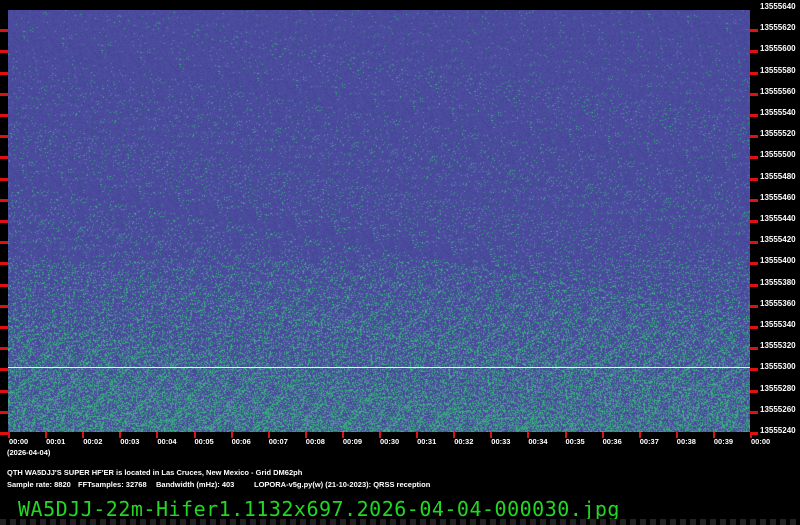  What do you see at coordinates (278, 441) in the screenshot?
I see `time-label: 00:07` at bounding box center [278, 441].